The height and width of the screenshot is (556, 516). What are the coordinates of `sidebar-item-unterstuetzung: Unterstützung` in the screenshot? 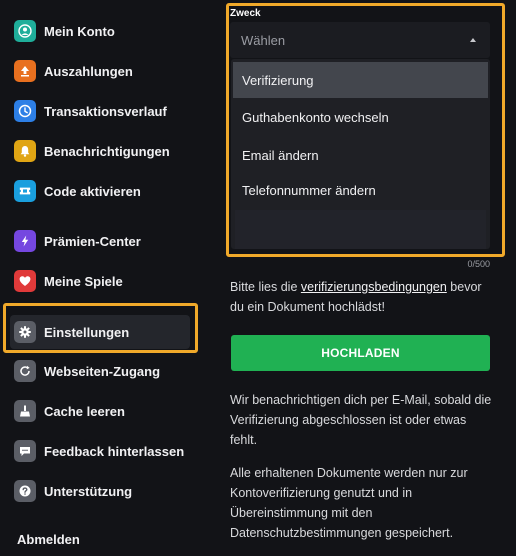 It's located at (104, 491).